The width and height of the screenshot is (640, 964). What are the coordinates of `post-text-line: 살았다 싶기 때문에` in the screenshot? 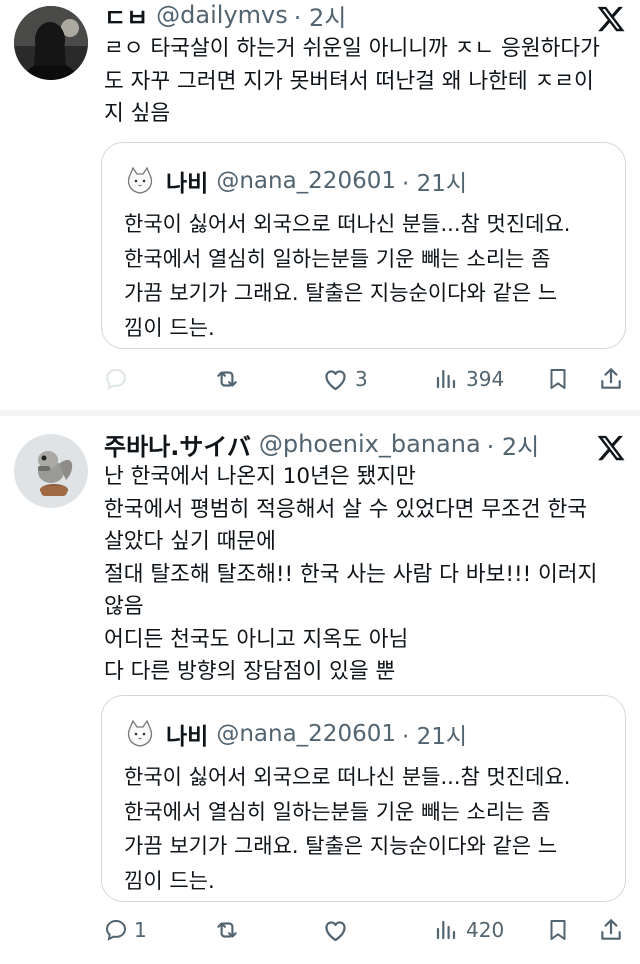 It's located at (190, 541).